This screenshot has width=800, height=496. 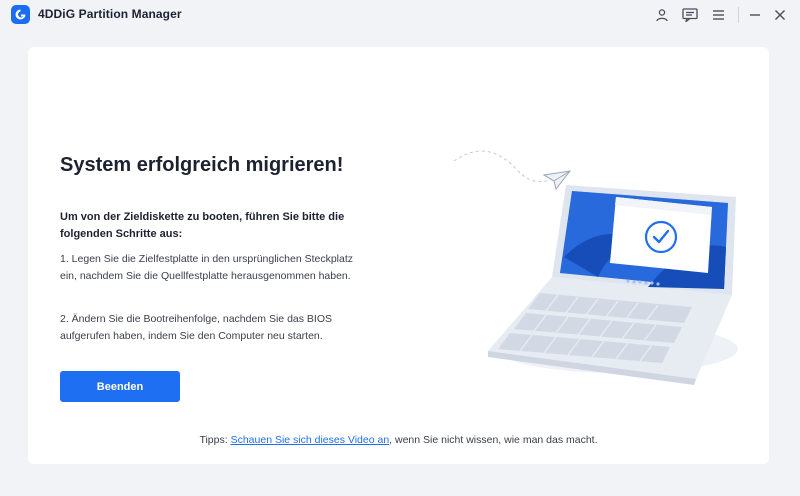 I want to click on page-title: System erfolgreich migrieren!, so click(x=202, y=165).